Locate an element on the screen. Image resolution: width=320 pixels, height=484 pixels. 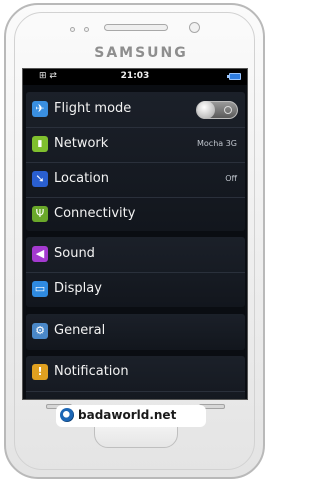
brand-logo: SAMSUNG is located at coordinates (141, 53).